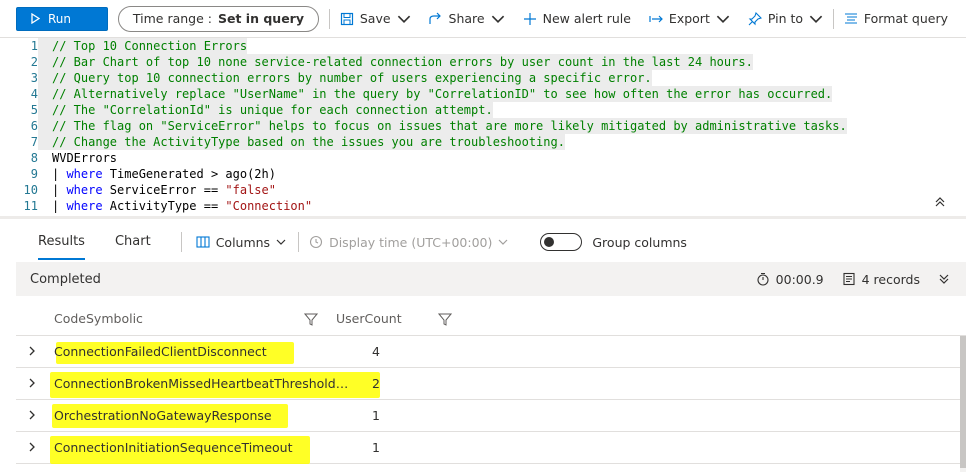 This screenshot has height=472, width=966. I want to click on code-text: TimeGenerated > ago(2h), so click(189, 174).